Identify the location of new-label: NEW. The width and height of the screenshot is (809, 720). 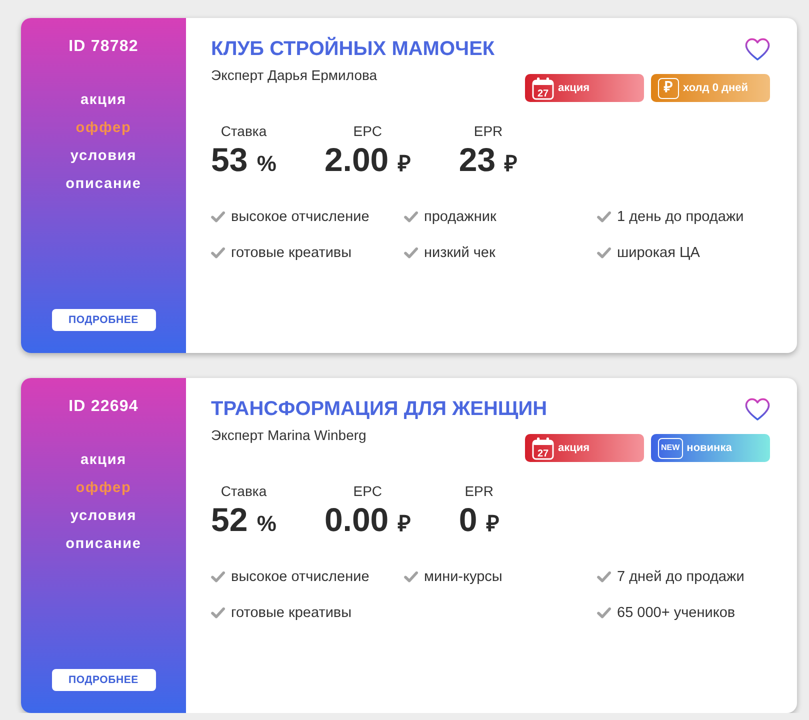
(670, 448).